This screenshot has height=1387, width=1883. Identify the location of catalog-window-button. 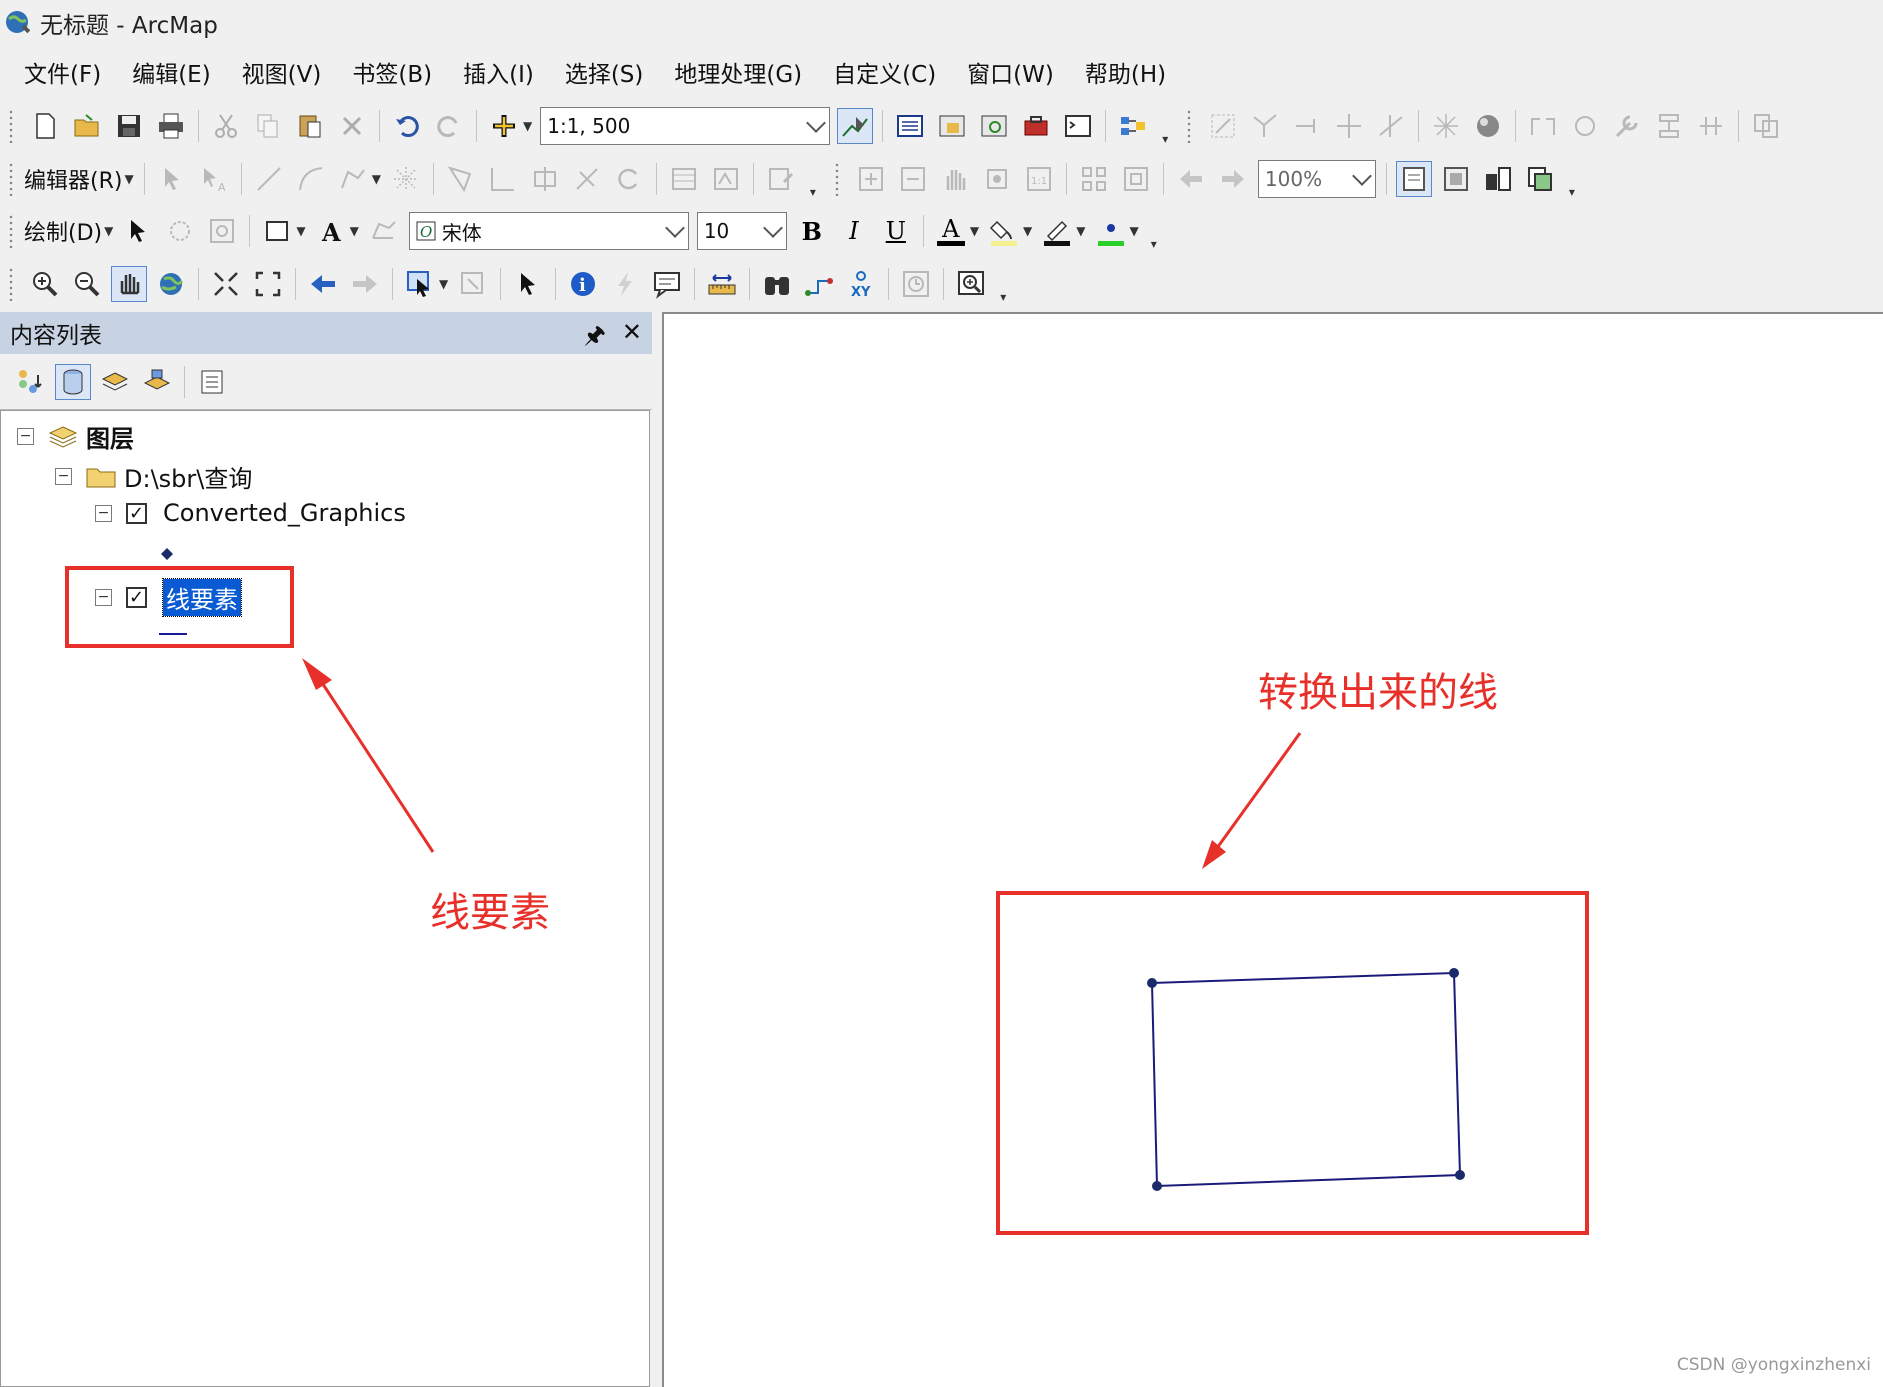
(952, 126).